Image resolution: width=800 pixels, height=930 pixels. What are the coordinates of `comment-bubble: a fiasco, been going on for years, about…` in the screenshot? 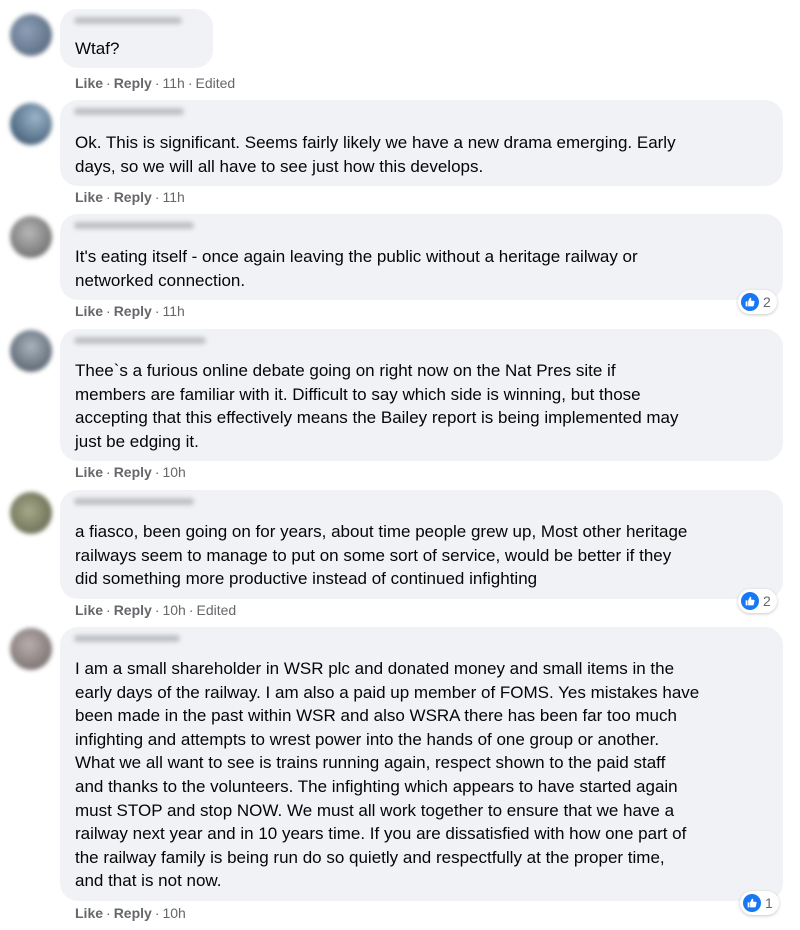 It's located at (421, 544).